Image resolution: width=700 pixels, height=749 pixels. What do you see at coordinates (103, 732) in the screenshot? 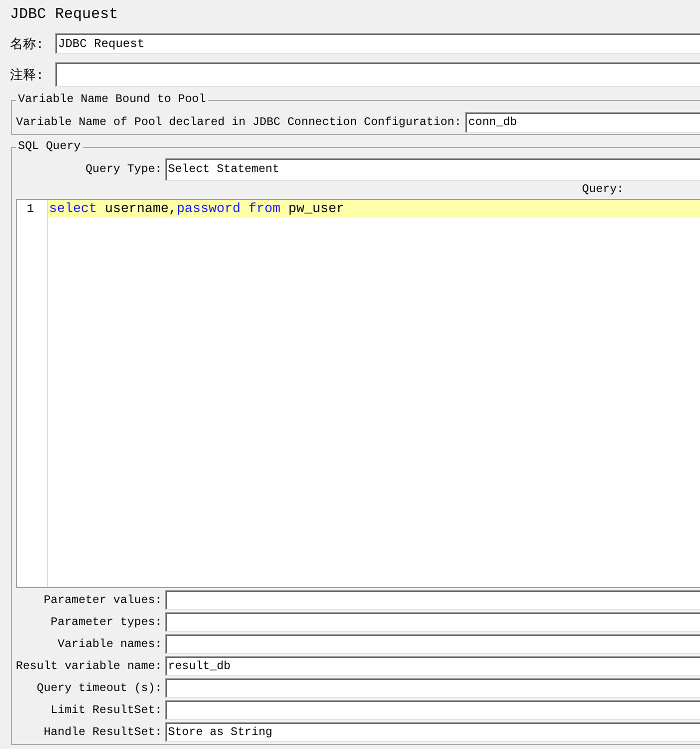
I see `field-label: Handle ResultSet:` at bounding box center [103, 732].